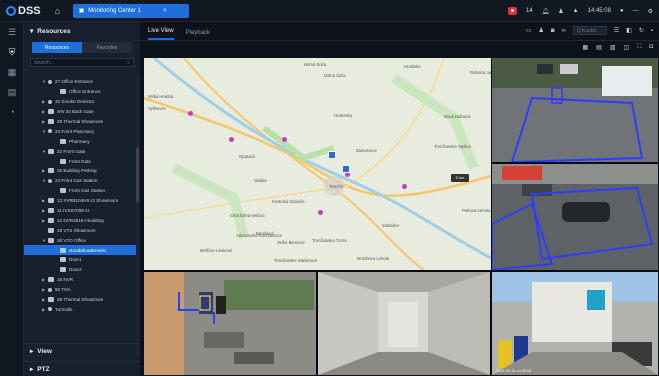 This screenshot has width=659, height=376. I want to click on tree-node-label: Front Gate, so click(80, 161).